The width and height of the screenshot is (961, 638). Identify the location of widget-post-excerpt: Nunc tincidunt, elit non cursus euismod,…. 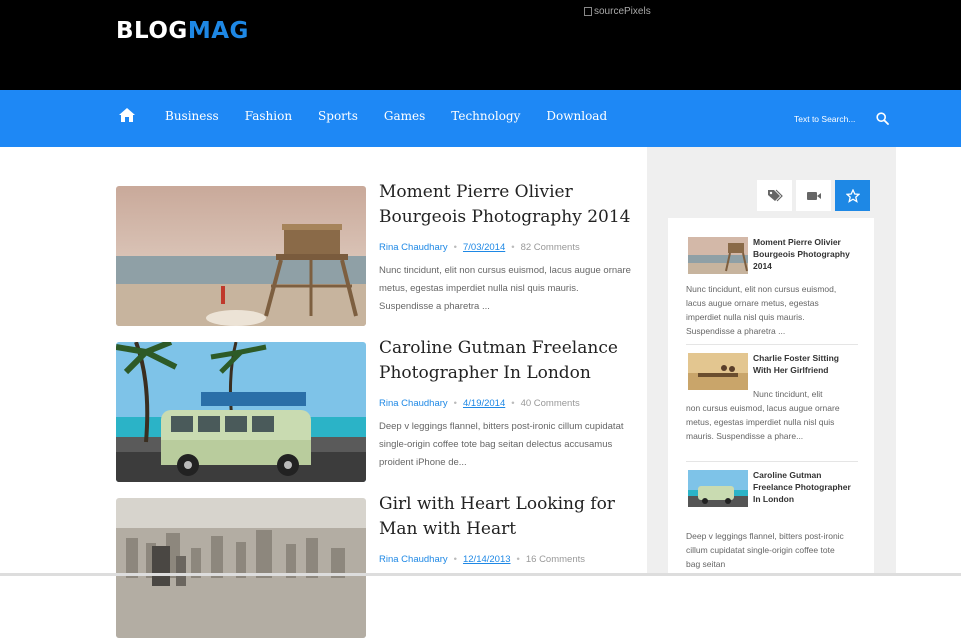
(761, 310).